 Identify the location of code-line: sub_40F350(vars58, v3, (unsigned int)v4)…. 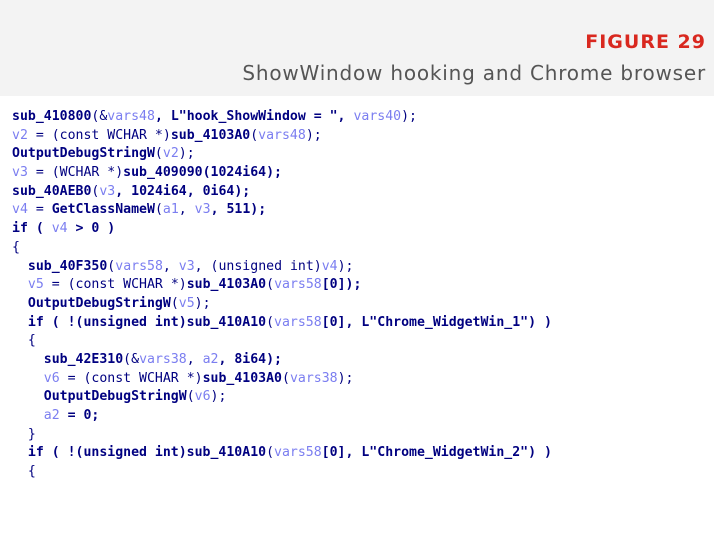
(363, 267).